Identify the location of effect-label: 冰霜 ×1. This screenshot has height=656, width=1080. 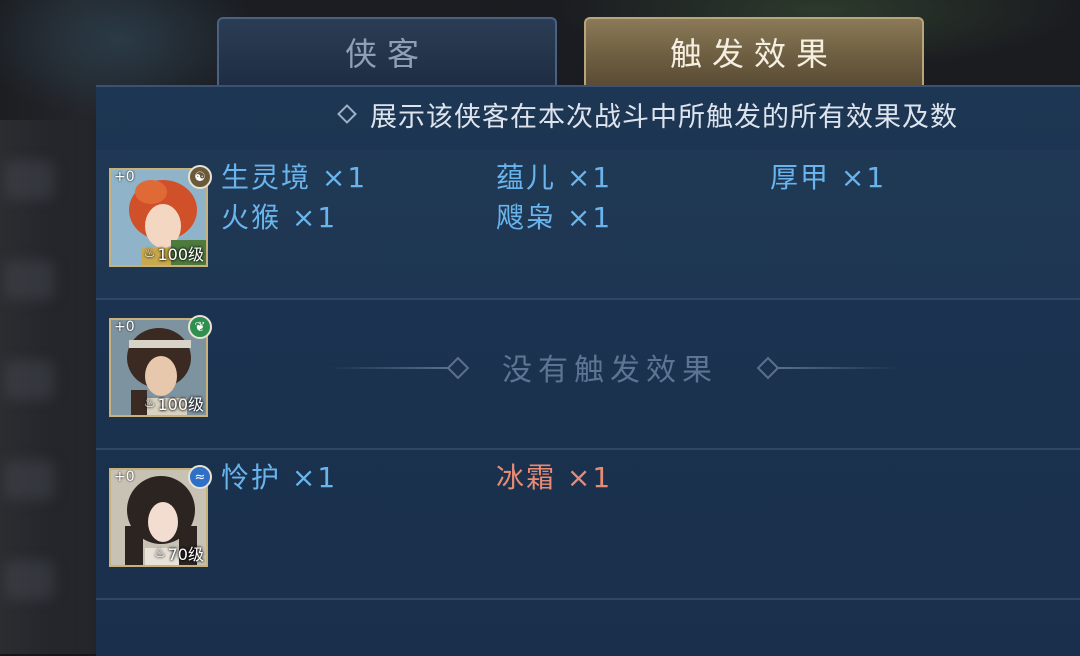
(554, 477).